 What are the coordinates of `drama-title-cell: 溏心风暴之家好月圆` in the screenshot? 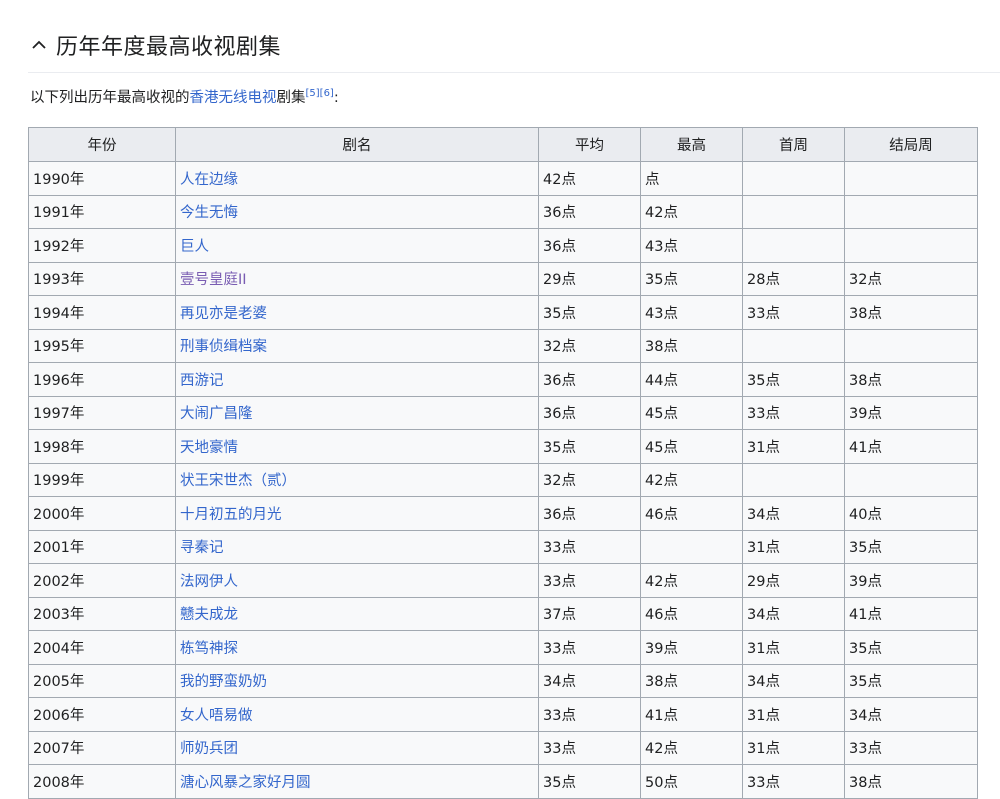 It's located at (357, 781).